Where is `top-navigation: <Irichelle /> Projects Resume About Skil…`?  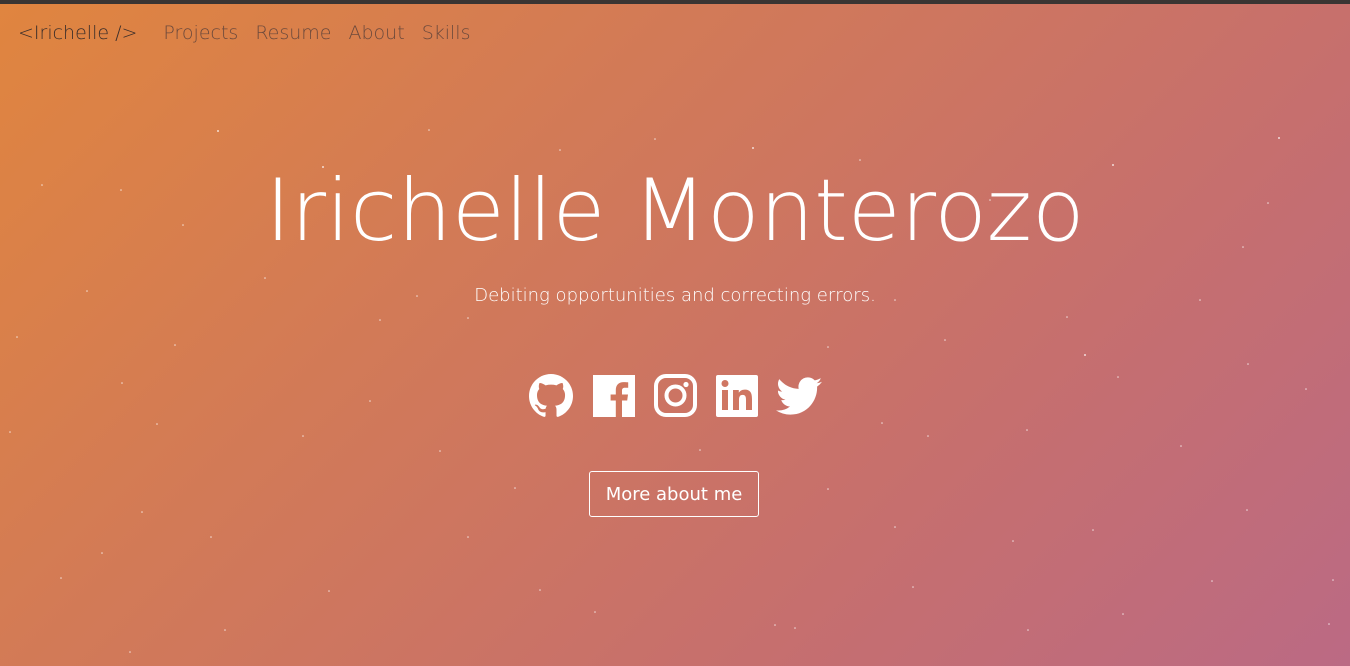
top-navigation: <Irichelle /> Projects Resume About Skil… is located at coordinates (253, 33).